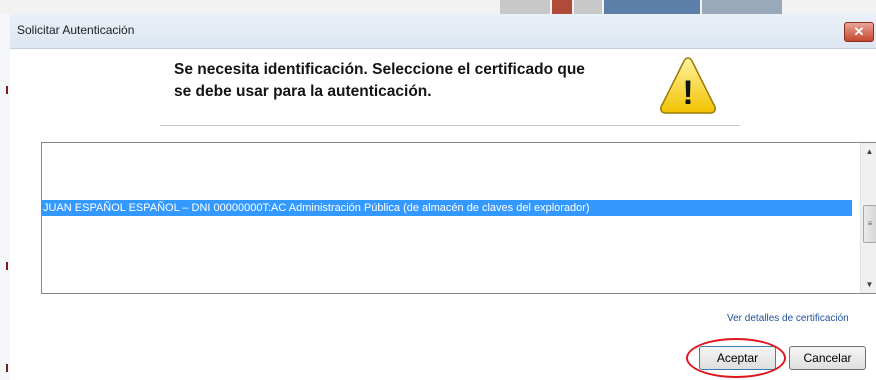 This screenshot has width=876, height=380. What do you see at coordinates (687, 93) in the screenshot?
I see `warning-glyph: !` at bounding box center [687, 93].